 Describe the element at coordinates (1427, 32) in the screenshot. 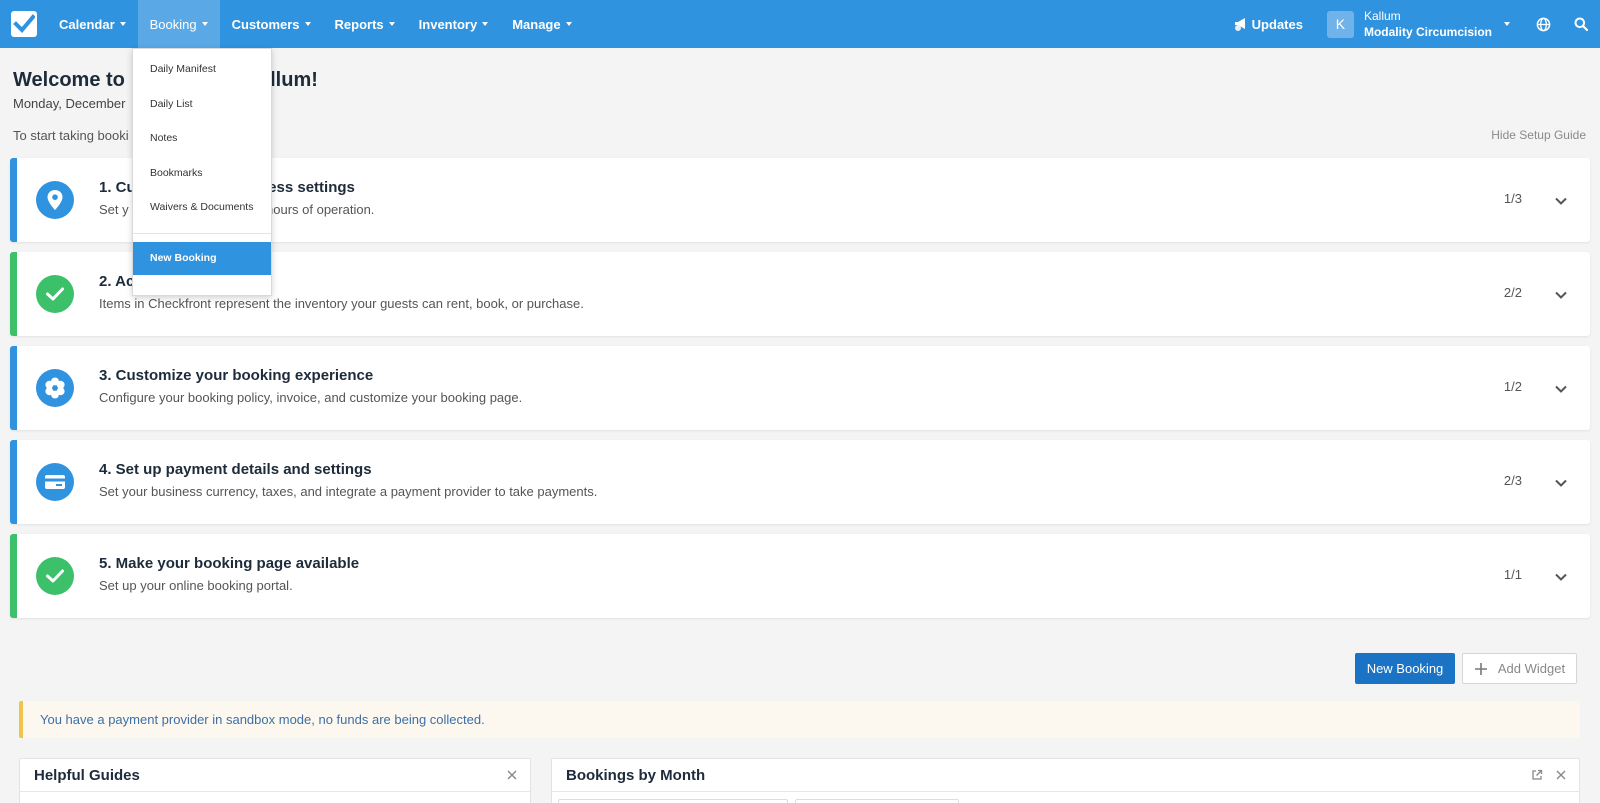

I see `user-company: Modality Circumcision` at that location.